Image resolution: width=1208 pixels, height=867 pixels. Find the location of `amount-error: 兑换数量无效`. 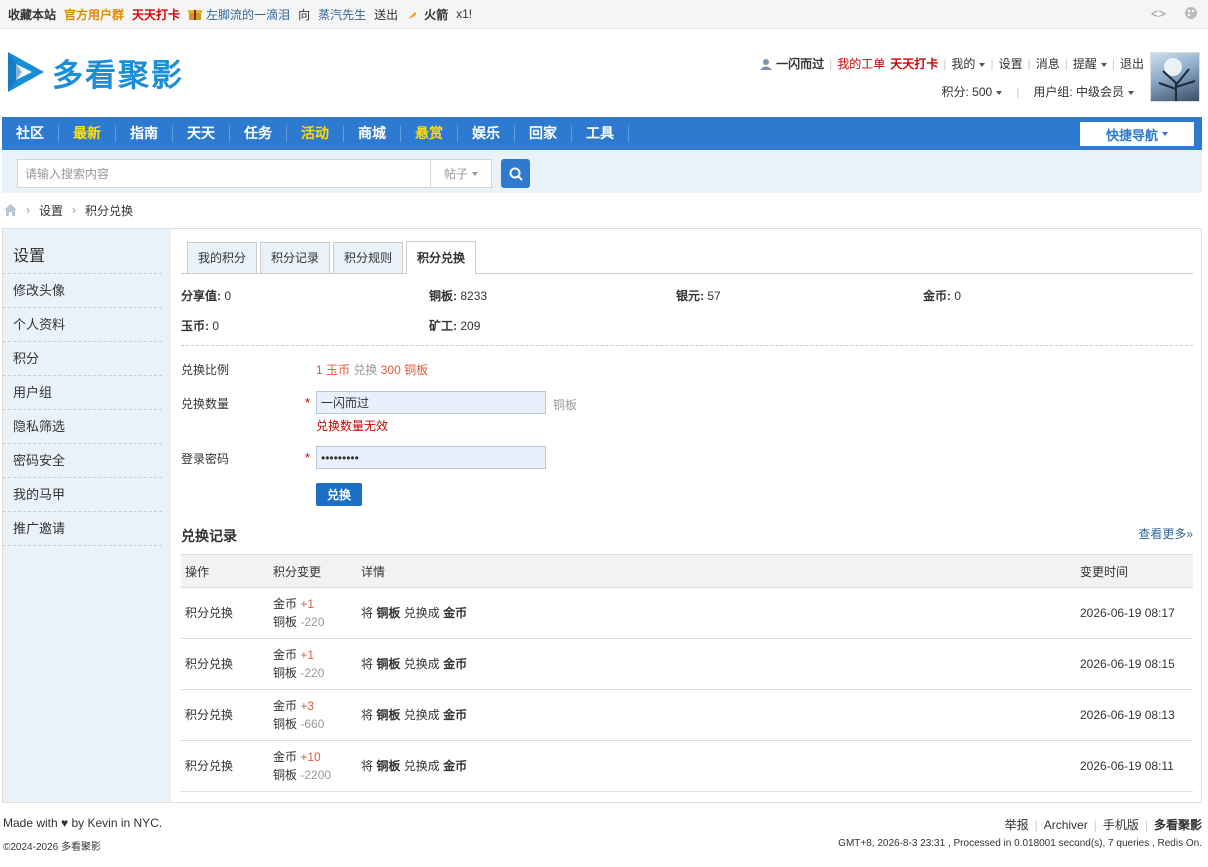

amount-error: 兑换数量无效 is located at coordinates (352, 426).